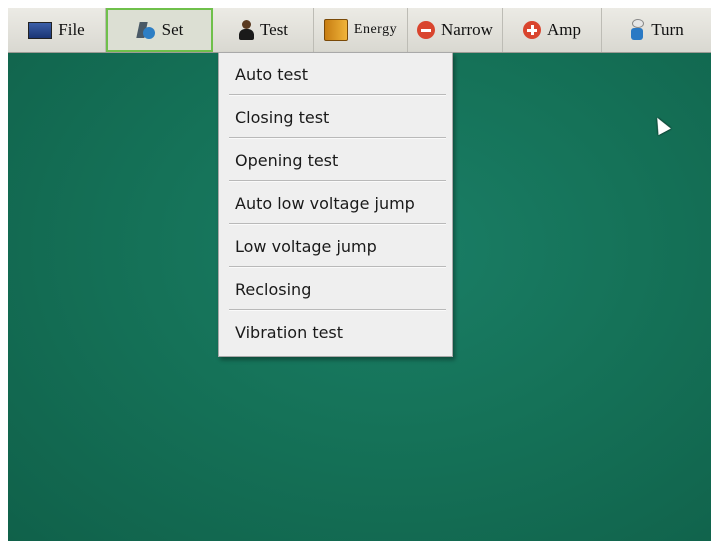  What do you see at coordinates (426, 30) in the screenshot?
I see `minus-circle-icon` at bounding box center [426, 30].